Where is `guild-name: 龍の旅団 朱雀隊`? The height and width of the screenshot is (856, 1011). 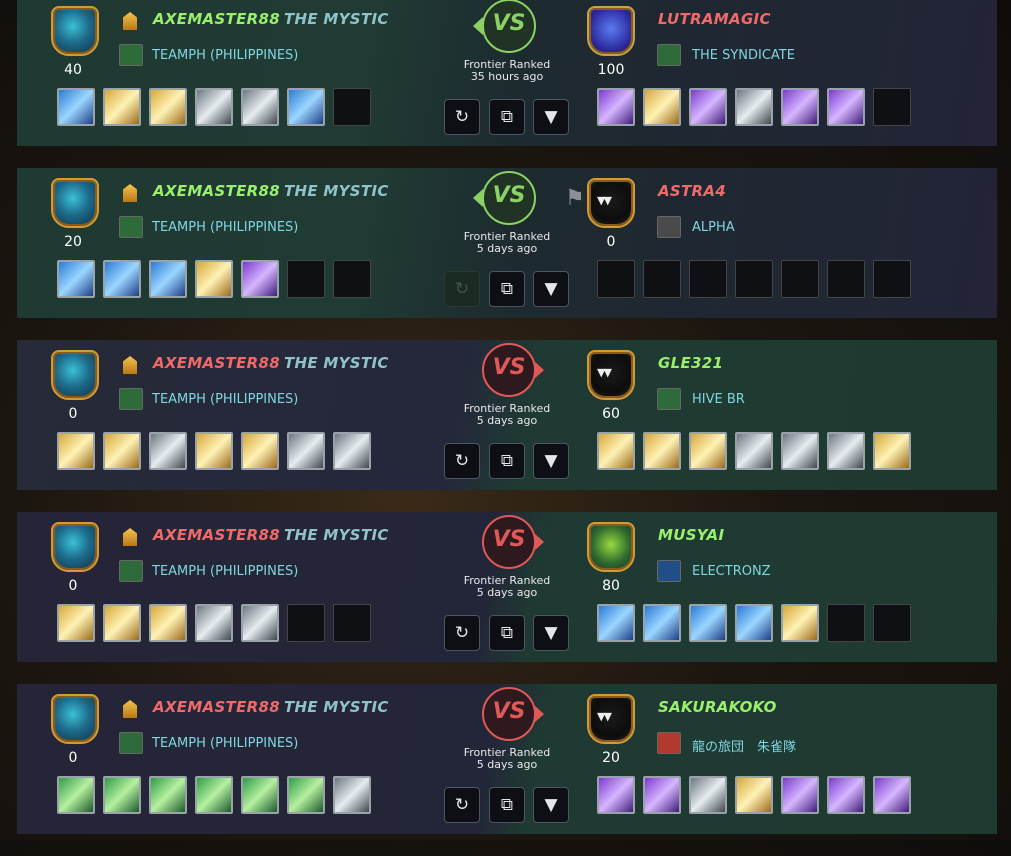 guild-name: 龍の旅団 朱雀隊 is located at coordinates (744, 745).